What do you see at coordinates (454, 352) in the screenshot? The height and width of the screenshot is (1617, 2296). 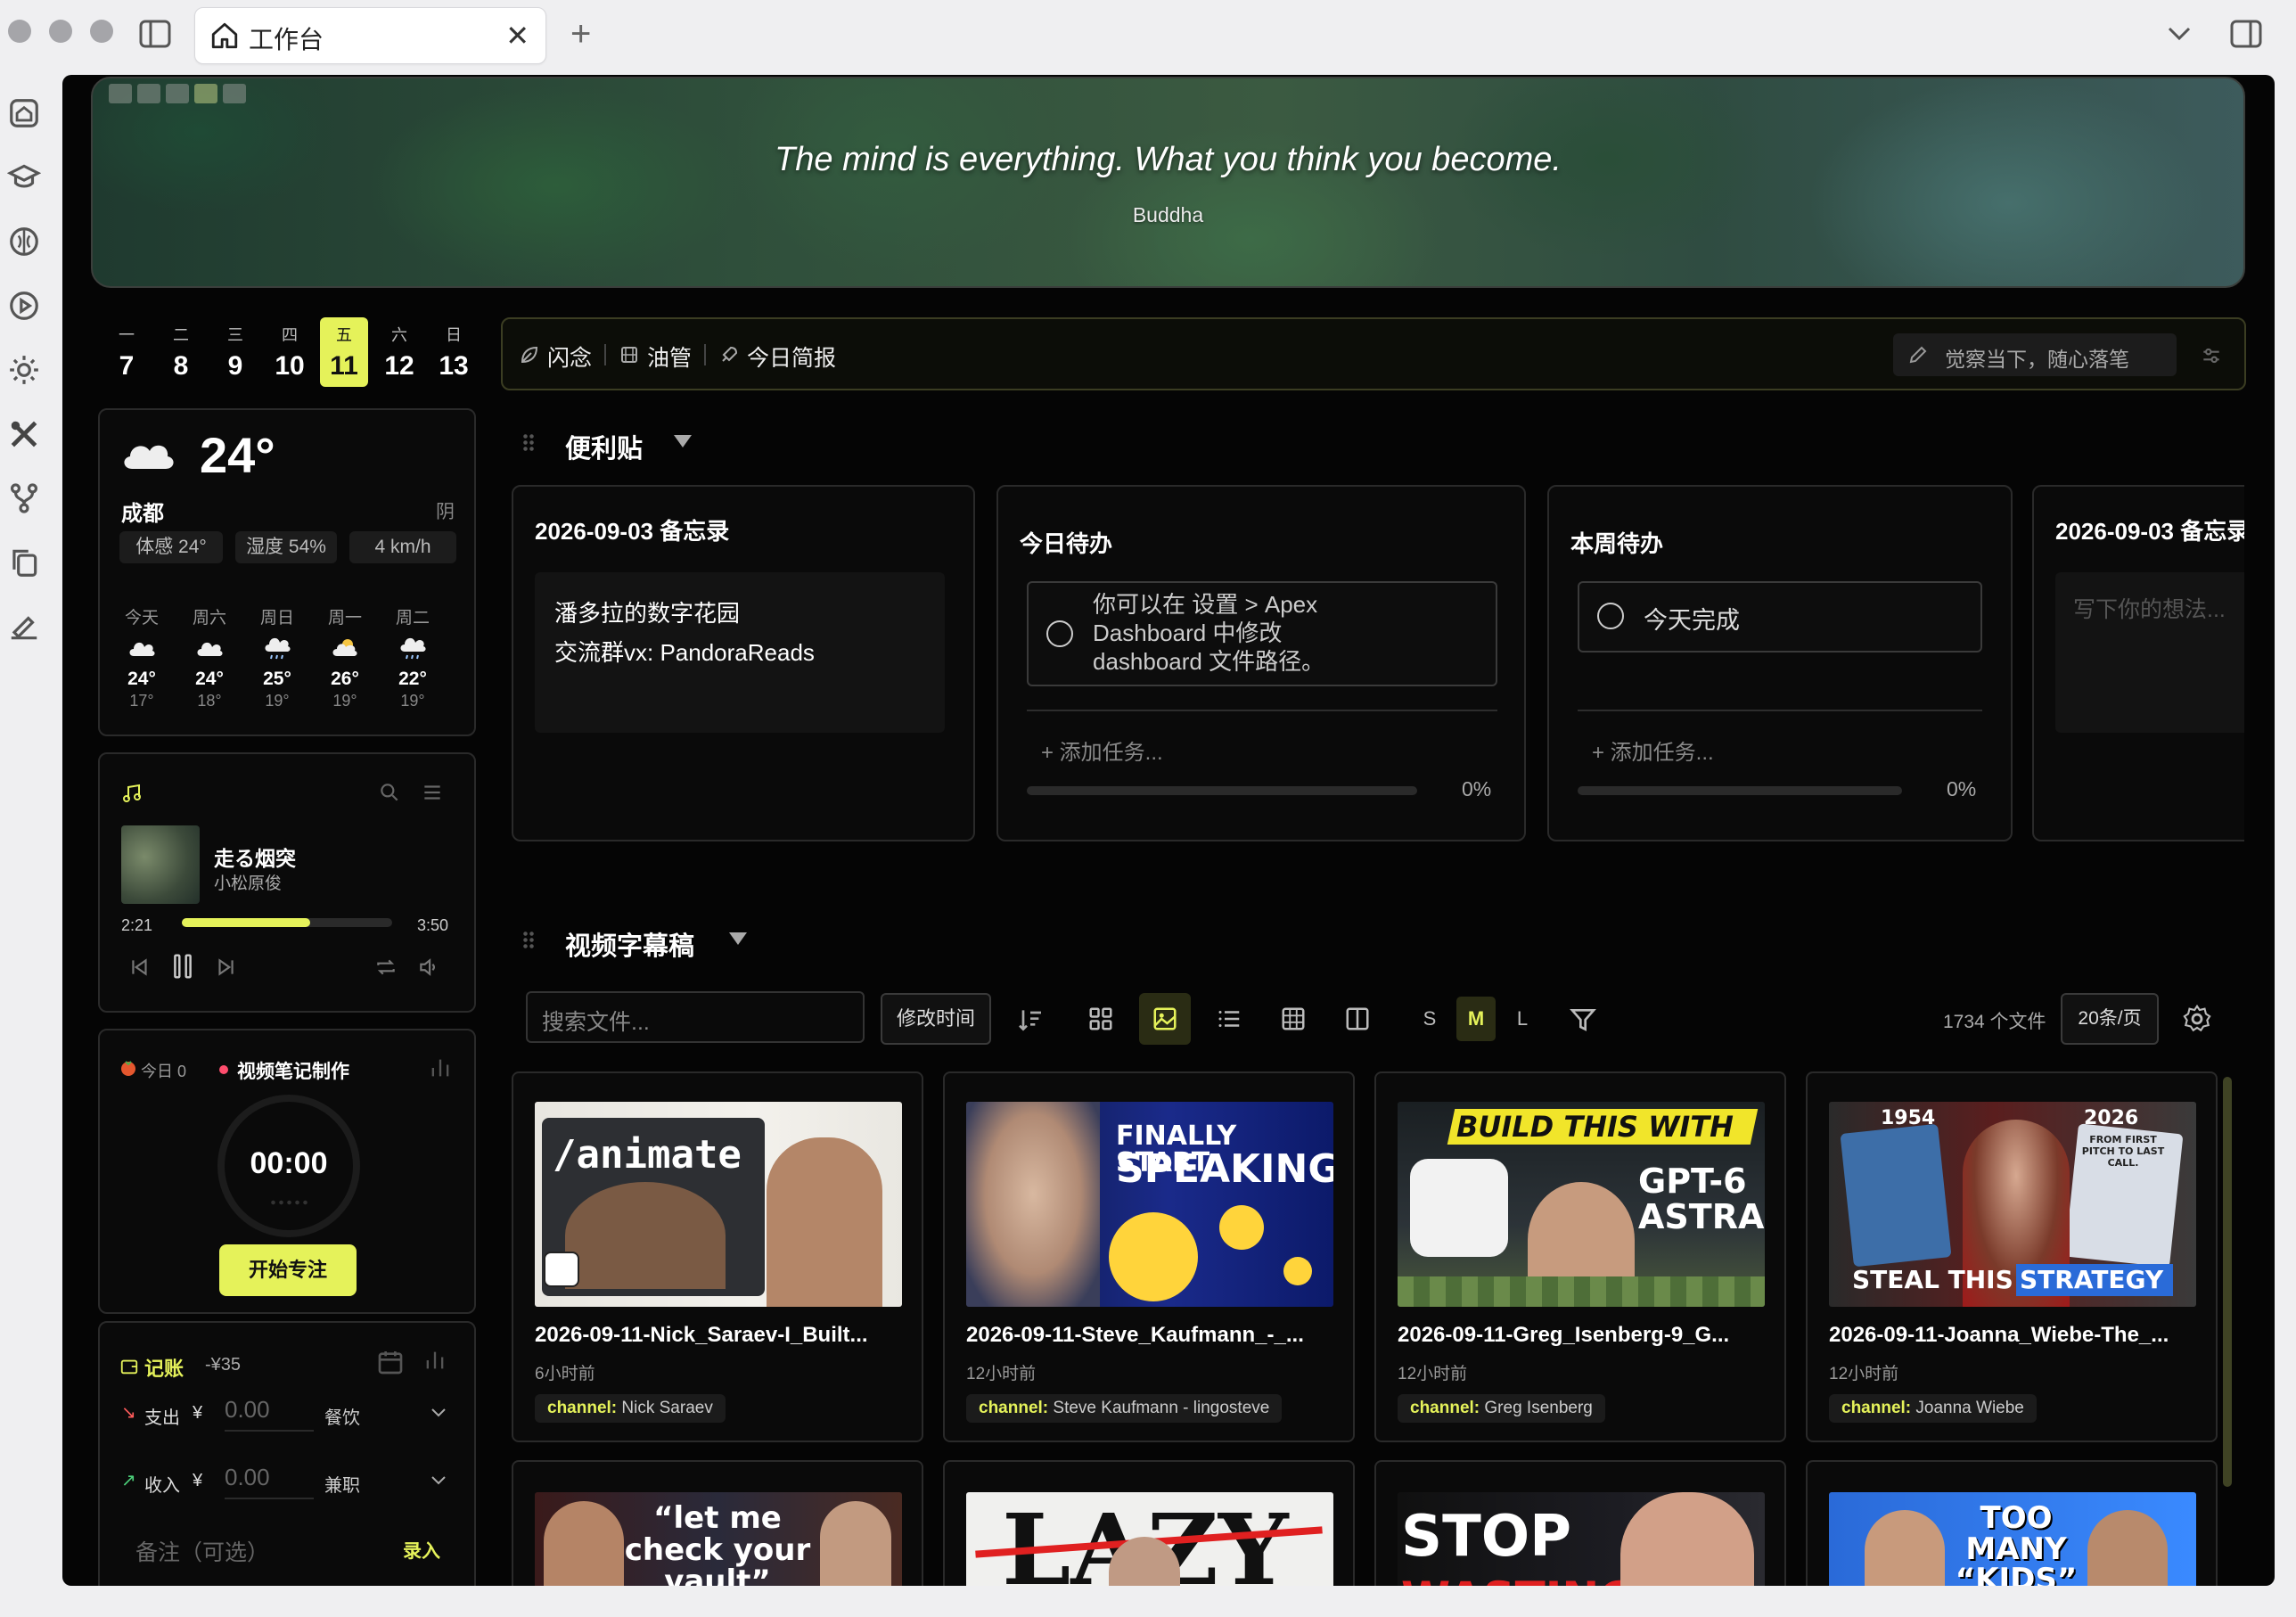 I see `day-sun: 日 13` at bounding box center [454, 352].